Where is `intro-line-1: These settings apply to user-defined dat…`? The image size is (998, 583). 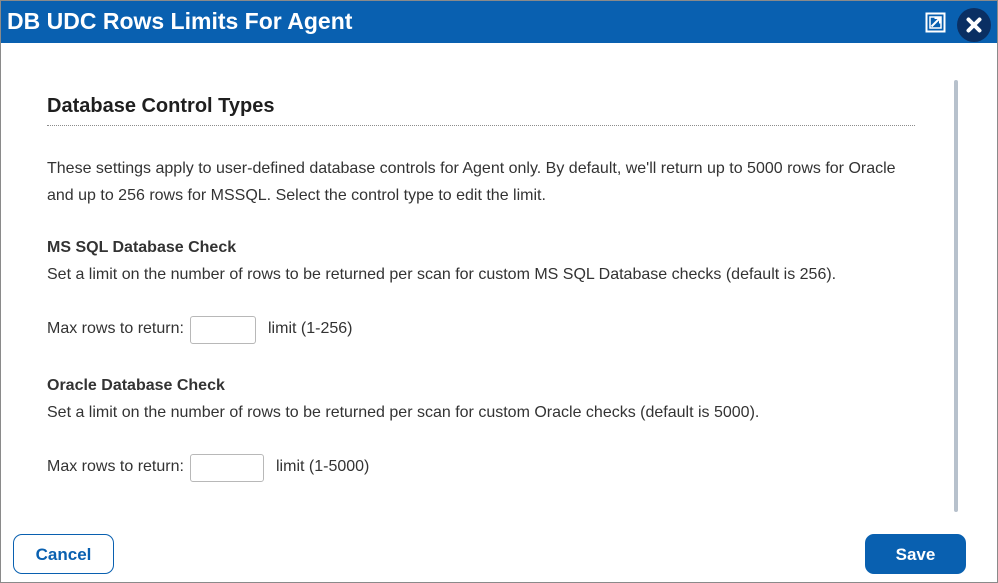 intro-line-1: These settings apply to user-defined dat… is located at coordinates (471, 168).